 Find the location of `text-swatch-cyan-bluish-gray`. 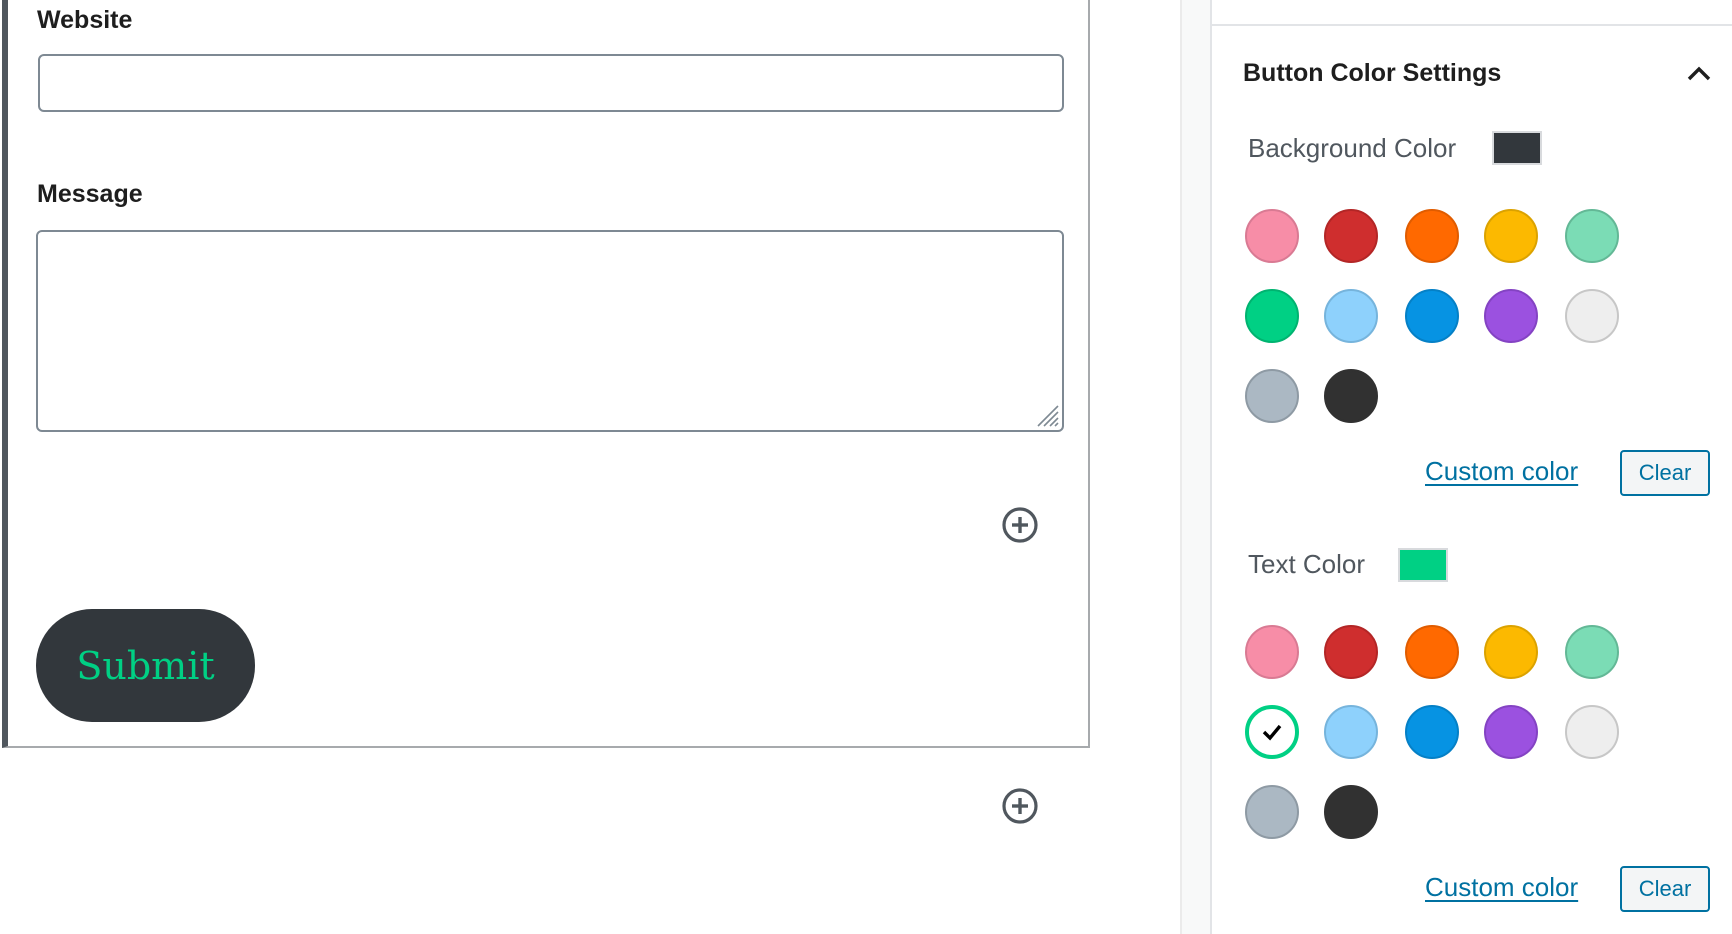

text-swatch-cyan-bluish-gray is located at coordinates (1272, 812).